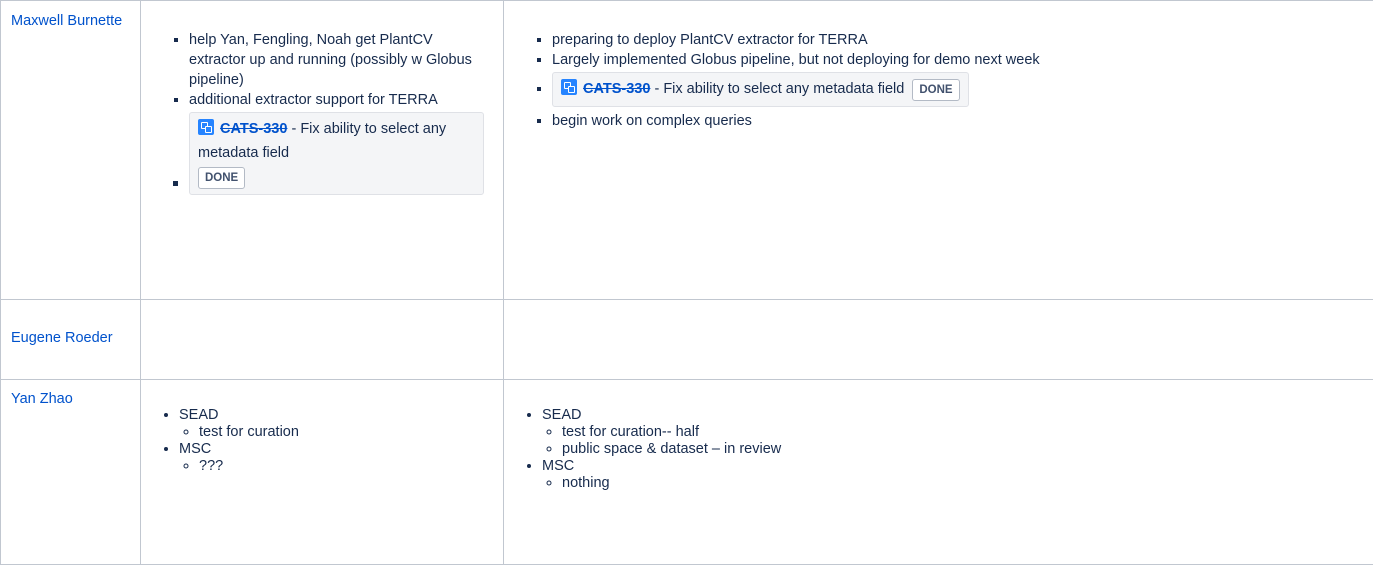 This screenshot has width=1373, height=565. I want to click on list-item: additional extractor support for TERRA, so click(339, 100).